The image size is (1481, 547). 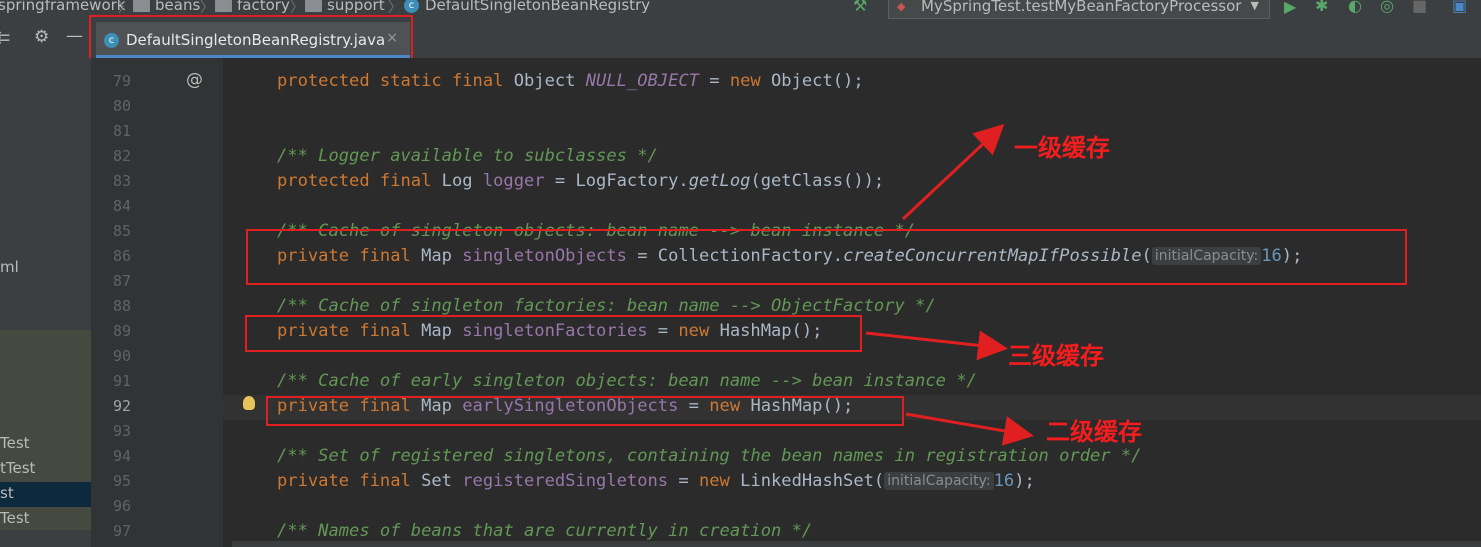 I want to click on arrow-first-level, so click(x=953, y=172).